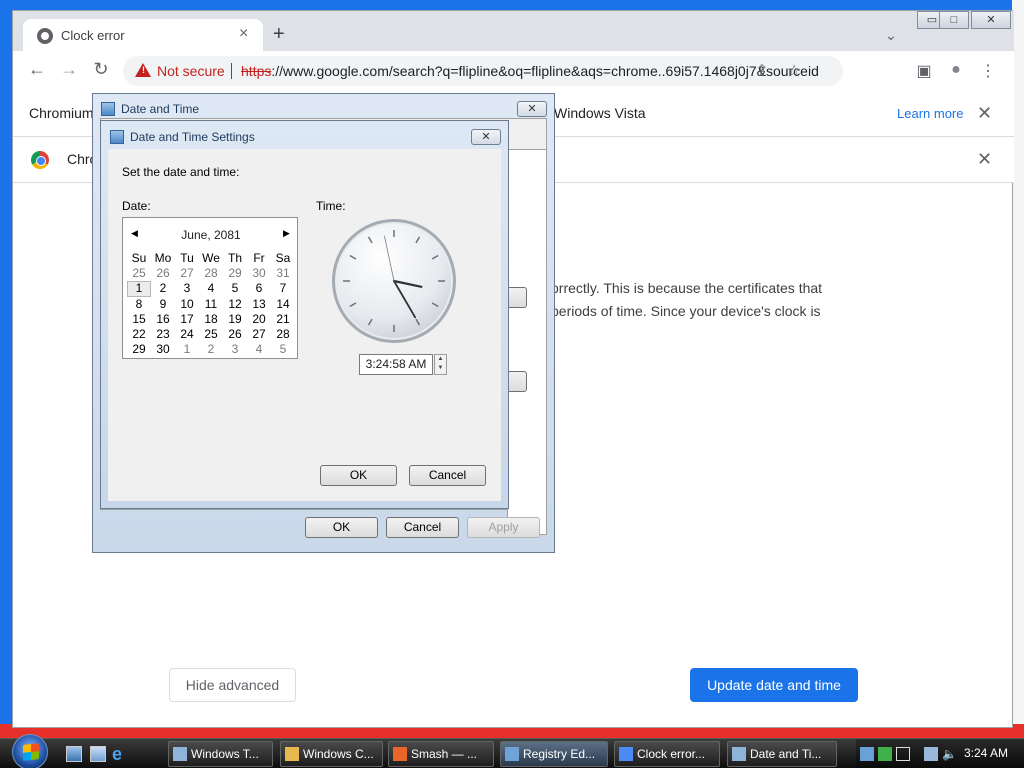 The height and width of the screenshot is (768, 1024). Describe the element at coordinates (279, 34) in the screenshot. I see `new-tab-button: +` at that location.